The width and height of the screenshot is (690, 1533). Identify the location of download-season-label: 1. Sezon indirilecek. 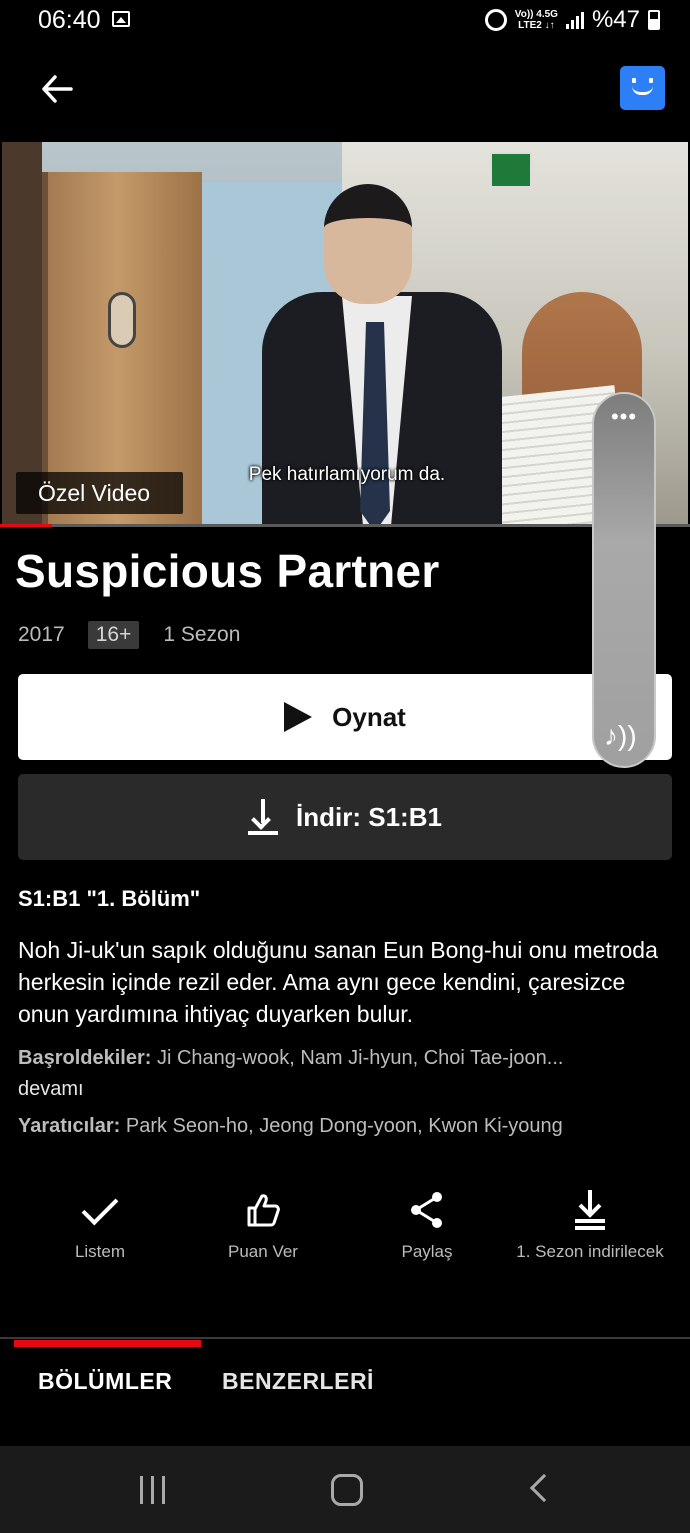
(590, 1251).